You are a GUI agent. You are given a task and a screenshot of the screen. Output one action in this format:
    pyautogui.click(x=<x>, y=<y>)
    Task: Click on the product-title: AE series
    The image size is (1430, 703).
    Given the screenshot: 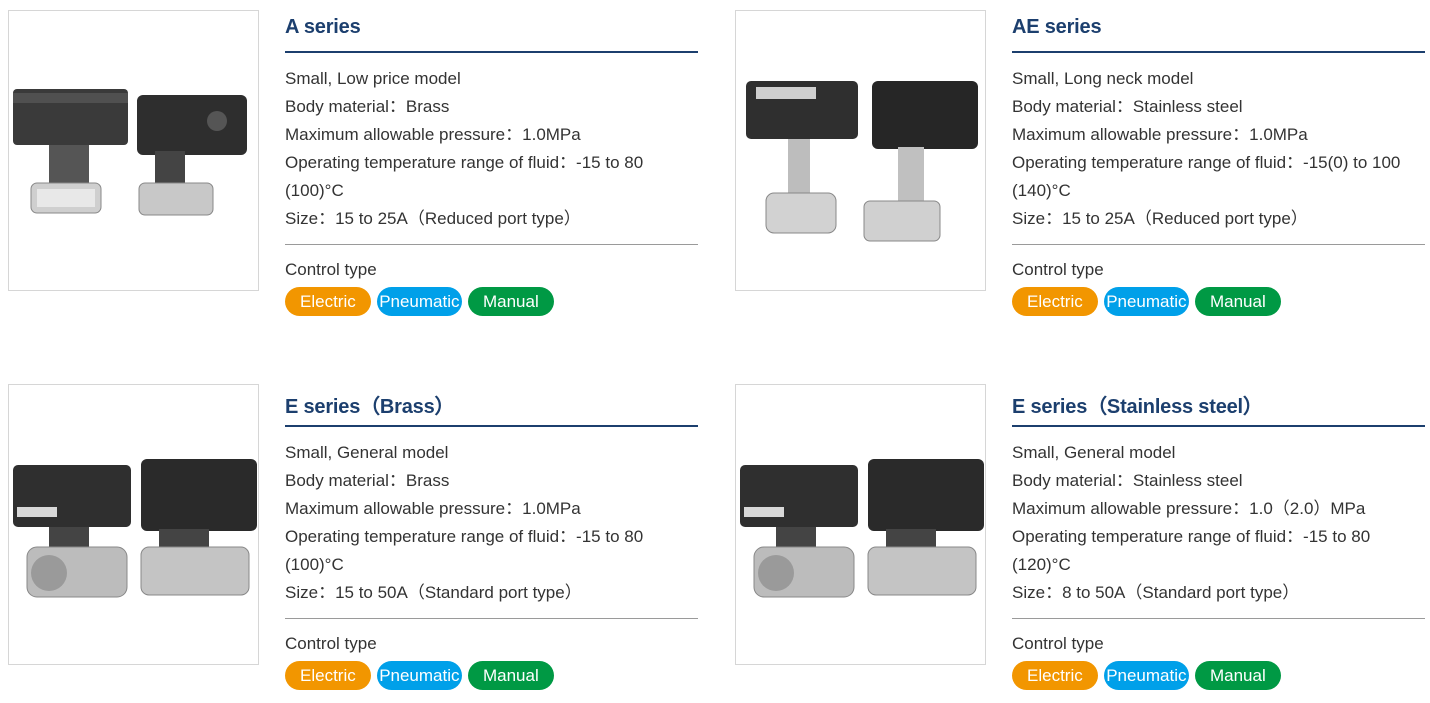 What is the action you would take?
    pyautogui.click(x=1218, y=28)
    